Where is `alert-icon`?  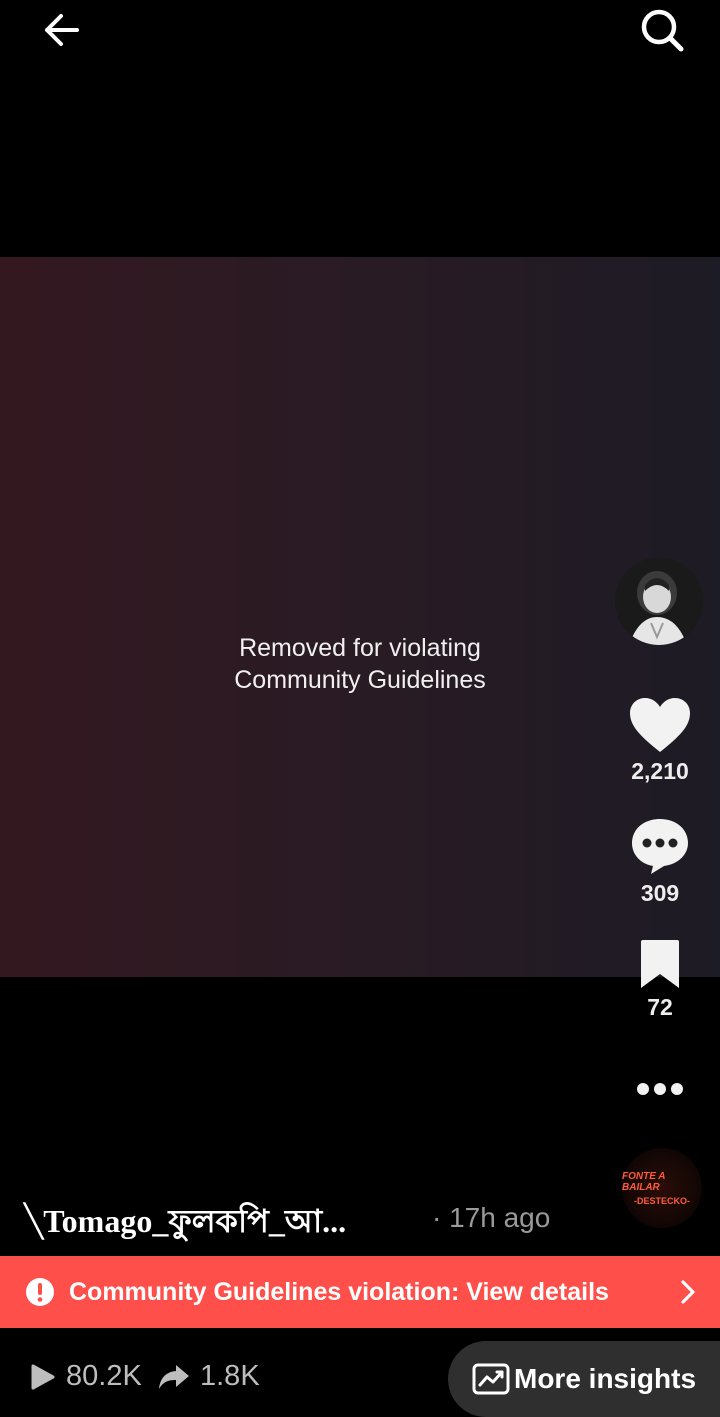 alert-icon is located at coordinates (40, 1292).